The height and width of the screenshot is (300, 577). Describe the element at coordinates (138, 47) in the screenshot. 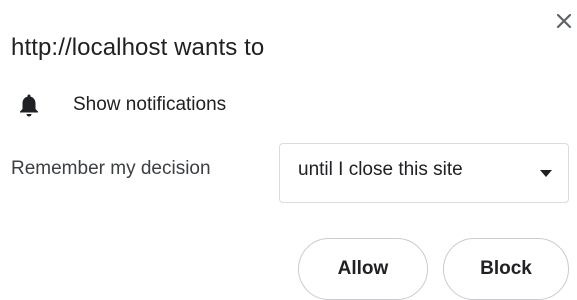

I see `prompt-title: http://localhost wants to` at that location.